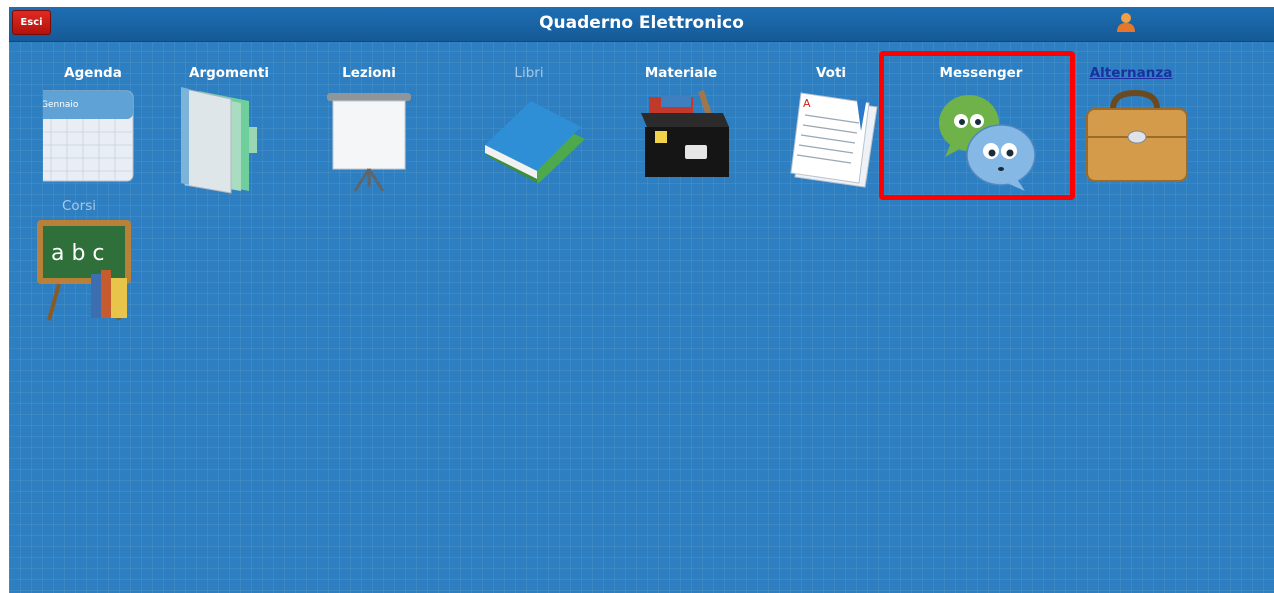 The width and height of the screenshot is (1274, 593). I want to click on chalkboard-icon: a b c, so click(84, 270).